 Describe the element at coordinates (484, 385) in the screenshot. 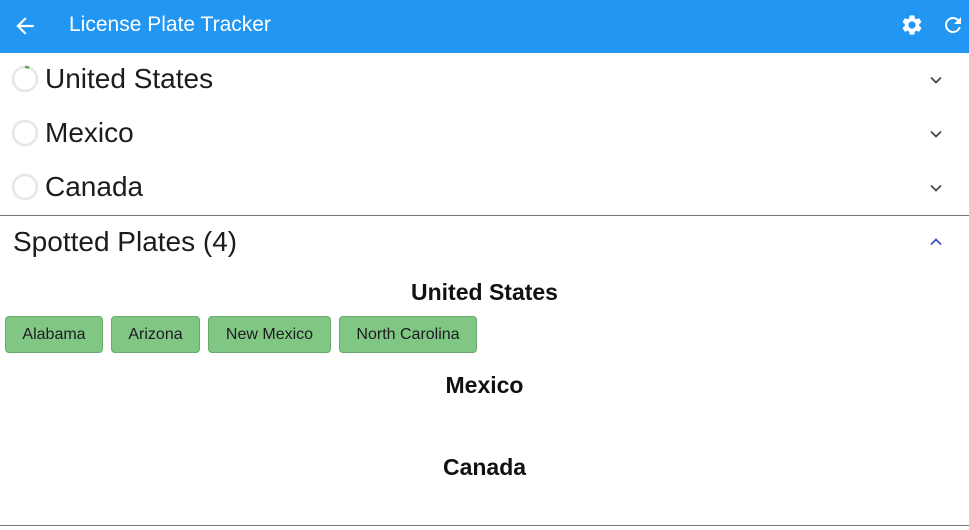

I see `group-title-mexico: Mexico` at that location.